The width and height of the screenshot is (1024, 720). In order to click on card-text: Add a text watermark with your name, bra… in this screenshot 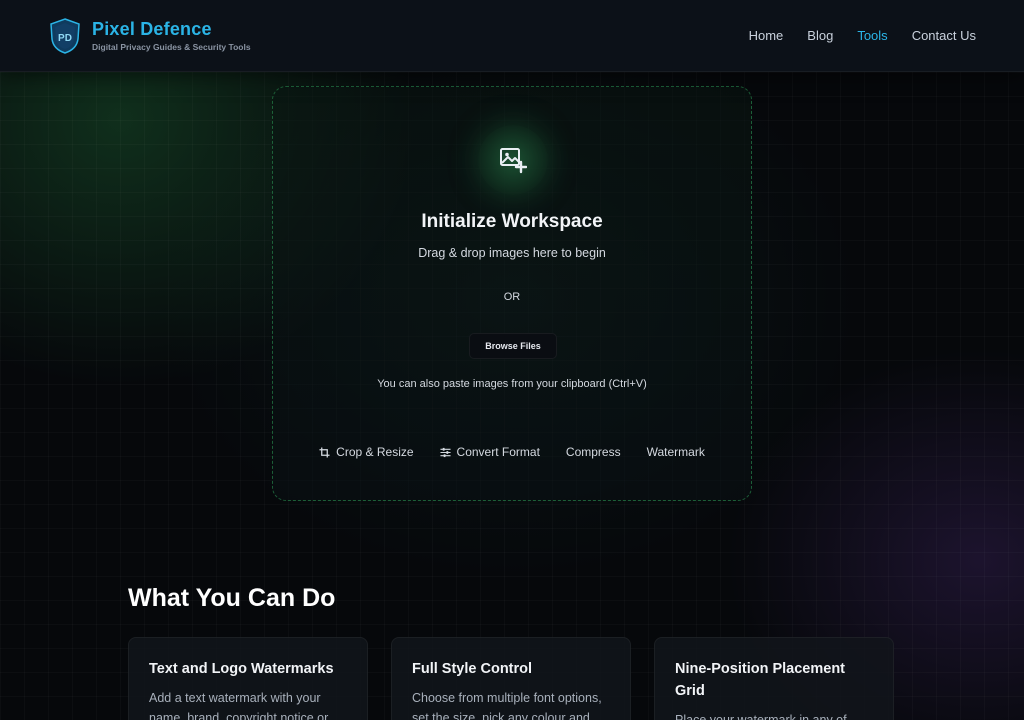, I will do `click(239, 705)`.